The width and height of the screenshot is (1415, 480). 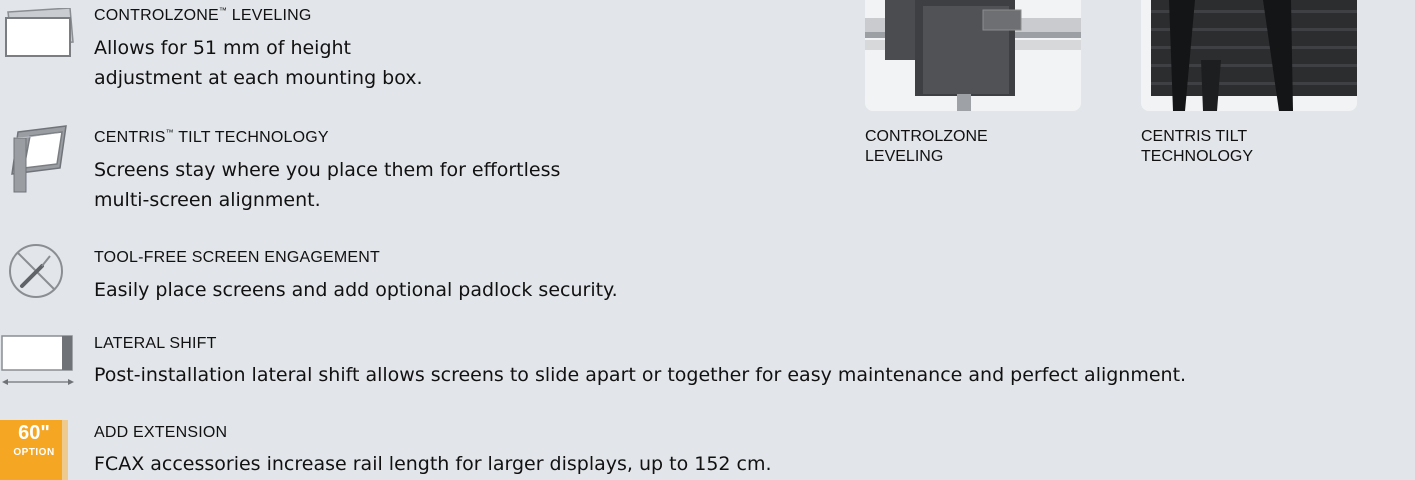 What do you see at coordinates (203, 15) in the screenshot?
I see `feature-title: CONTROLZONE™ LEVELING` at bounding box center [203, 15].